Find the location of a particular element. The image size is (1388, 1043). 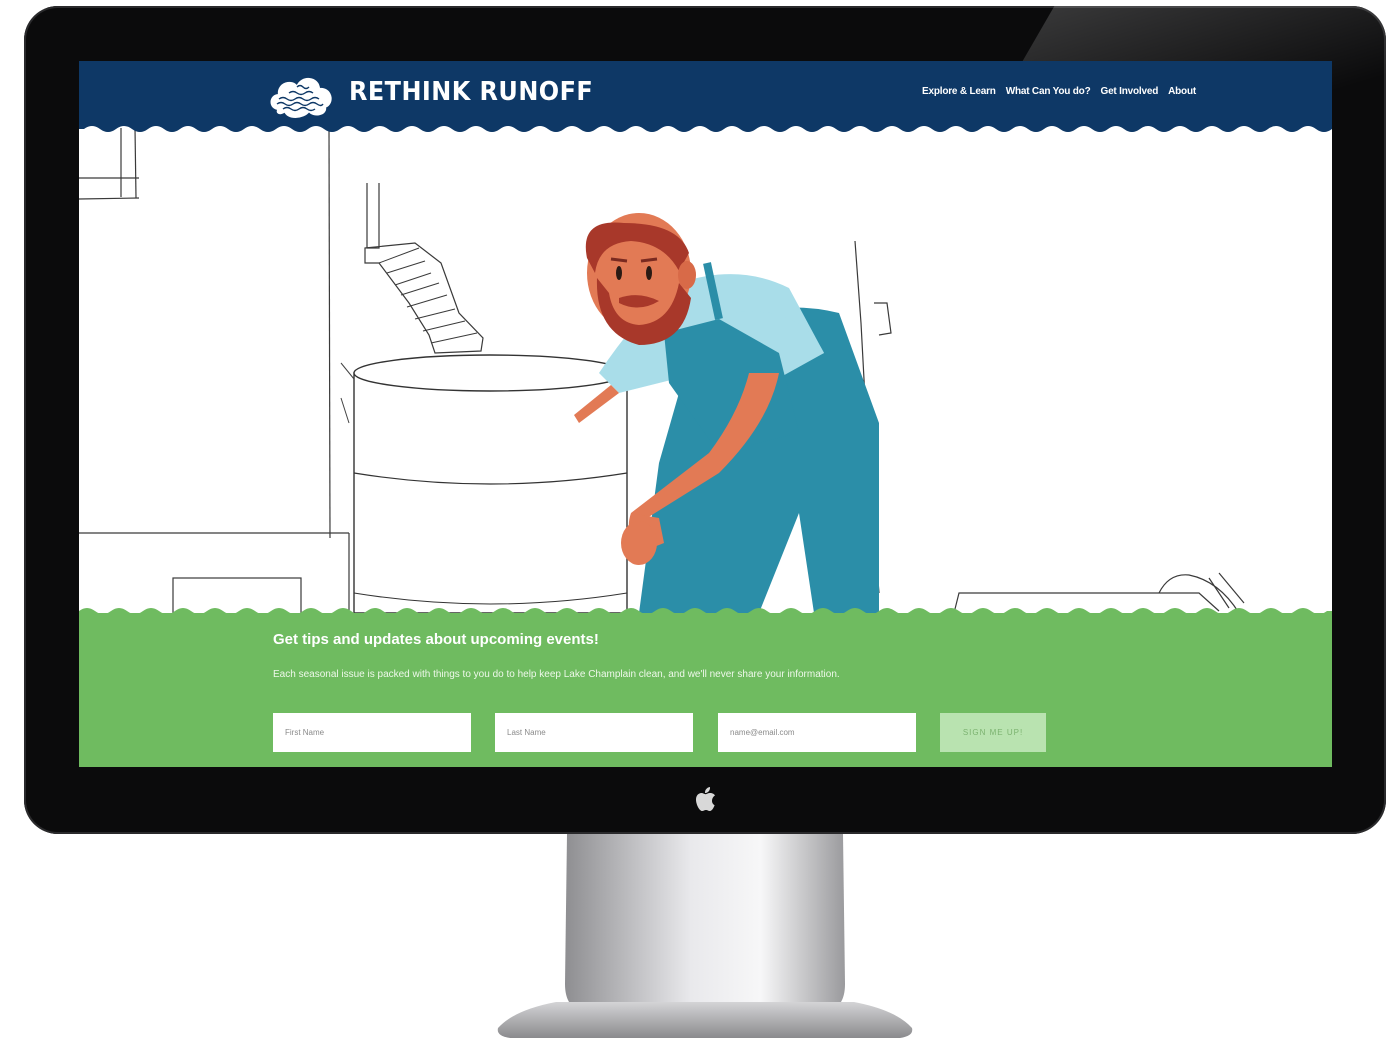

rain-barrel is located at coordinates (484, 483).